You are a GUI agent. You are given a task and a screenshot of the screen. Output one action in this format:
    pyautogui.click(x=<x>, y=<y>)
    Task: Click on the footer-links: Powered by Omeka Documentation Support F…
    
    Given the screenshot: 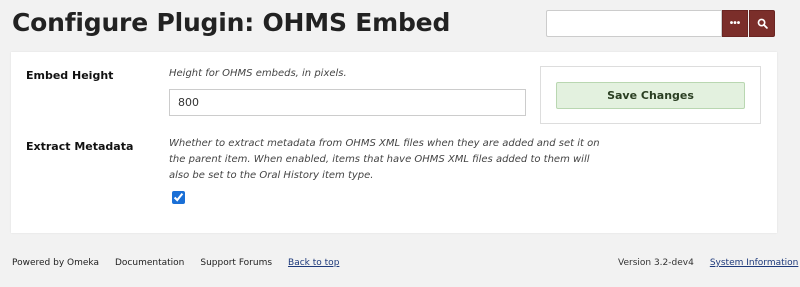 What is the action you would take?
    pyautogui.click(x=175, y=263)
    